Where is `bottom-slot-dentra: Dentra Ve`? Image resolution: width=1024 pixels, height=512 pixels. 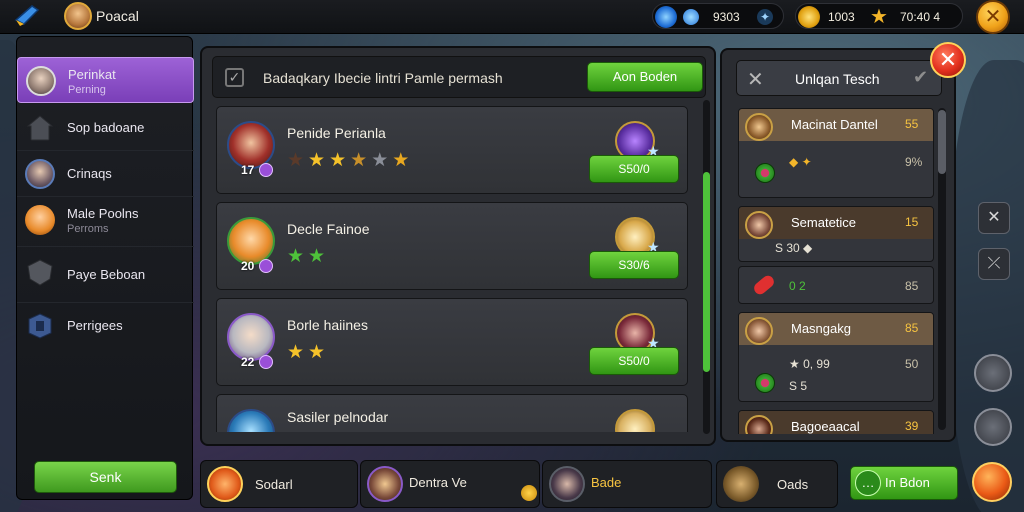 bottom-slot-dentra: Dentra Ve is located at coordinates (450, 484).